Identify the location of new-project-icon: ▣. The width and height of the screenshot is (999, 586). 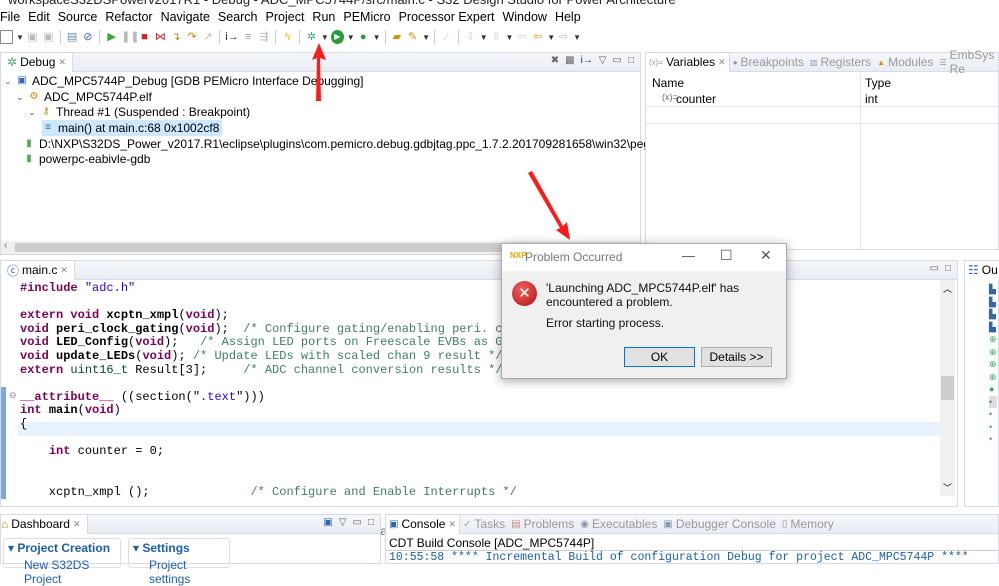
(327, 522).